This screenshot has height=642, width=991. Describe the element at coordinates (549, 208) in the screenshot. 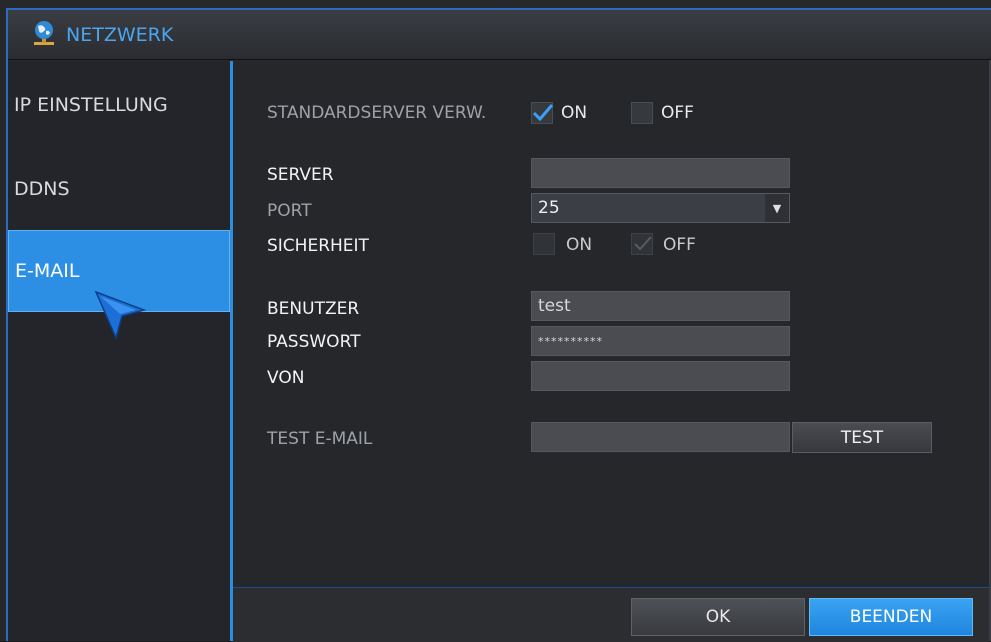

I see `port-value: 25` at that location.